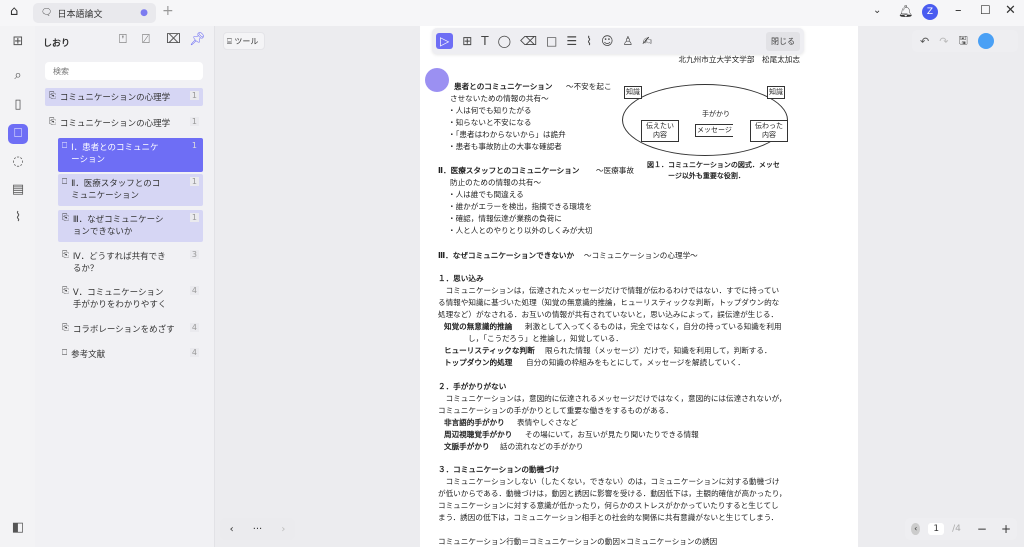  I want to click on bookmark-item: ⎕ 参考文献 4, so click(130, 354).